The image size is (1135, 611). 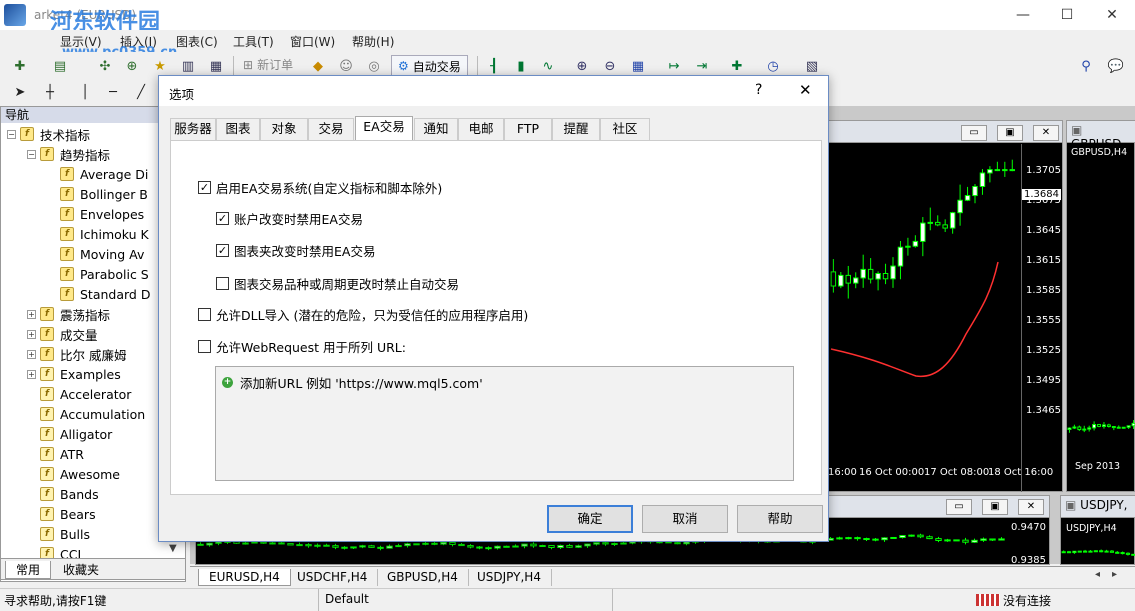 I want to click on zoom-in-icon: ⊕, so click(x=582, y=66).